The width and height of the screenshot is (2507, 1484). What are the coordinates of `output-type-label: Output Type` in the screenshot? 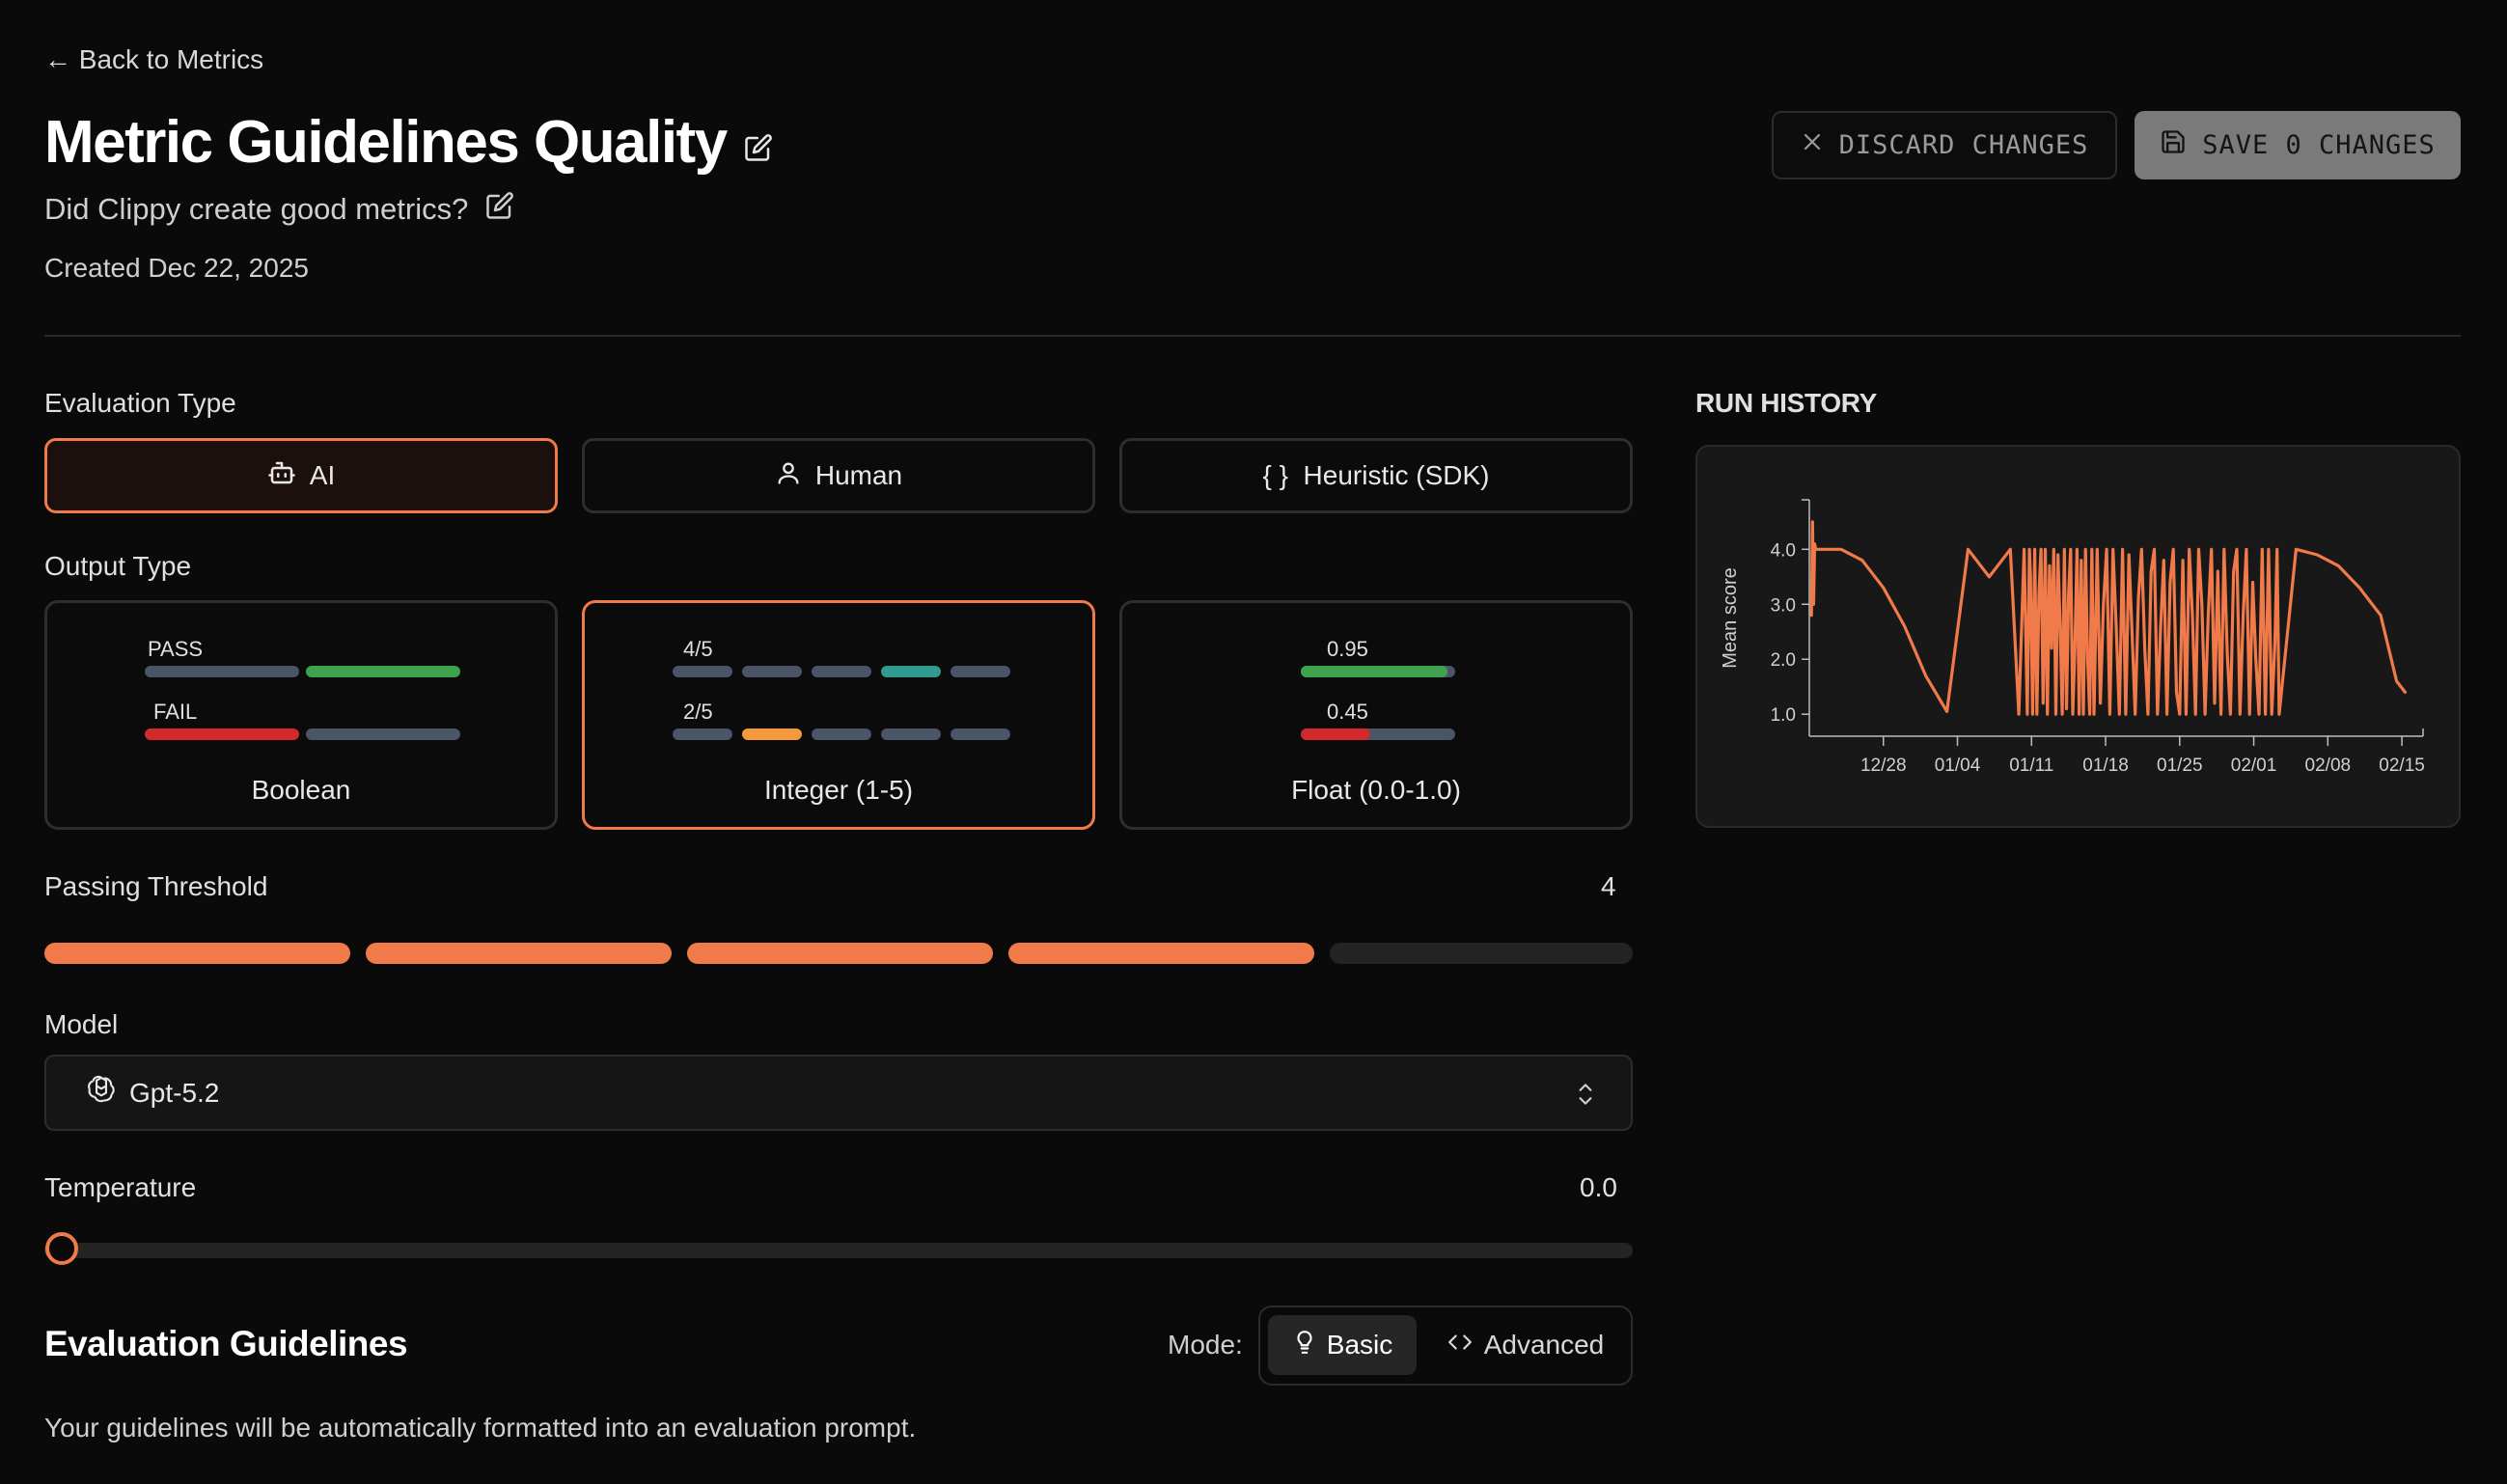 It's located at (118, 566).